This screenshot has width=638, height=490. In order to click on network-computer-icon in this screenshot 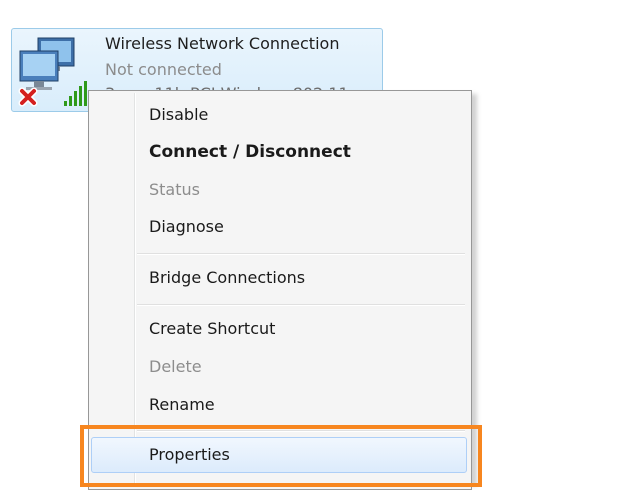, I will do `click(52, 72)`.